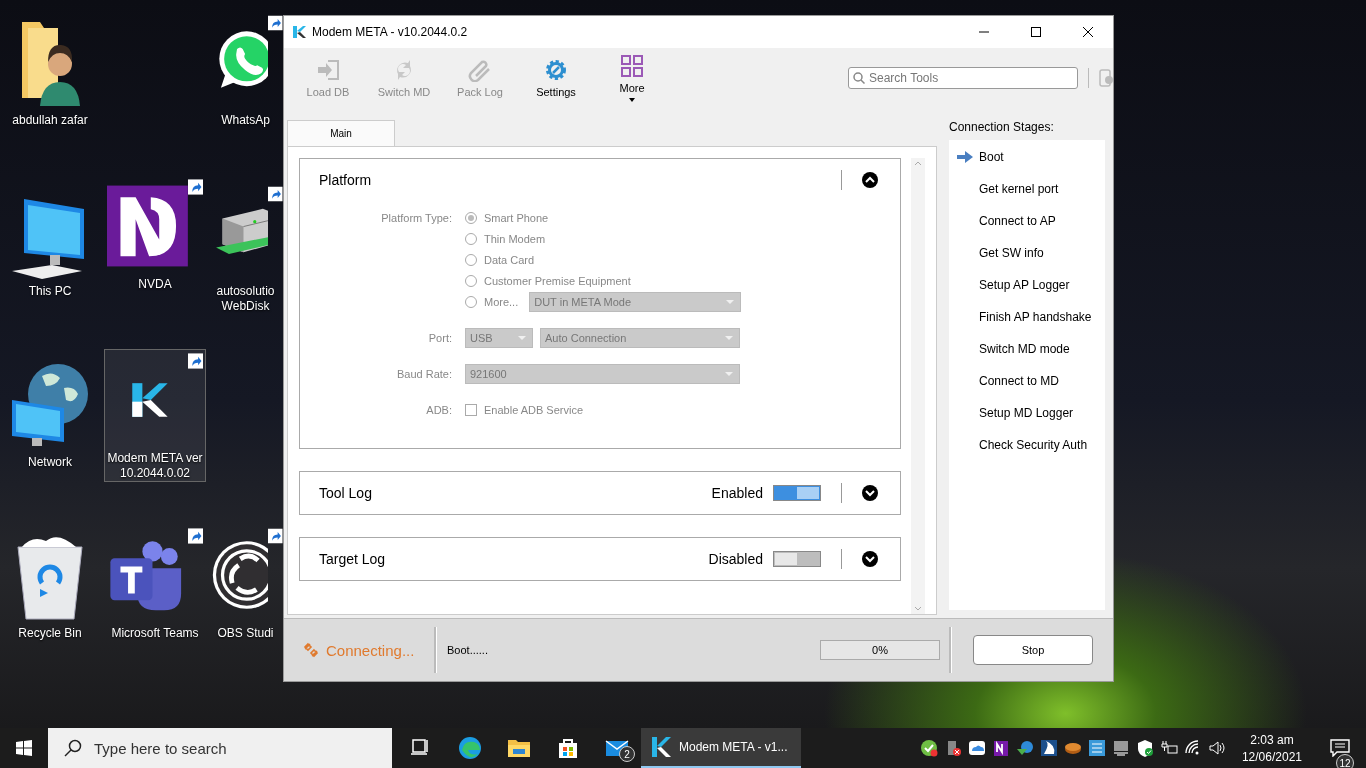 This screenshot has height=768, width=1366. Describe the element at coordinates (155, 234) in the screenshot. I see `desktop-shortcut: NVDA` at that location.